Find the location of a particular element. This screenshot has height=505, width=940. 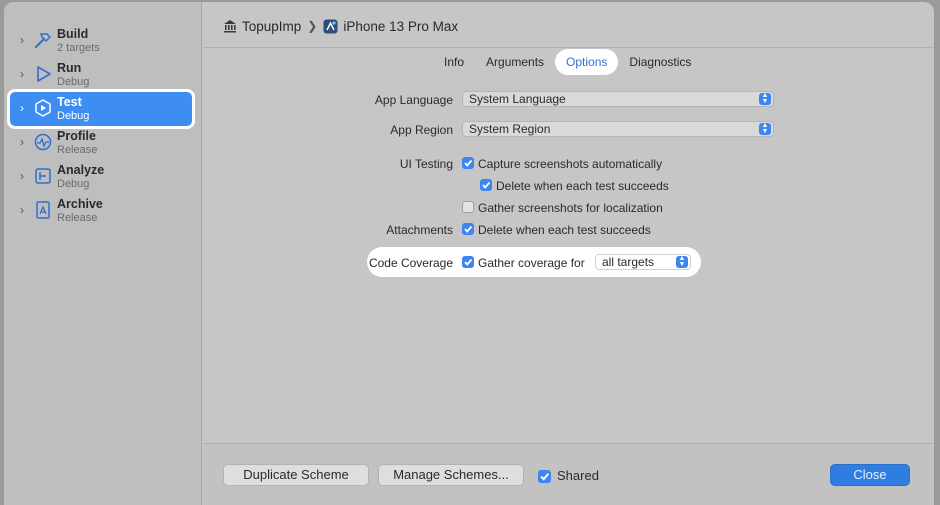

gather-coverage-checkbox is located at coordinates (468, 262).